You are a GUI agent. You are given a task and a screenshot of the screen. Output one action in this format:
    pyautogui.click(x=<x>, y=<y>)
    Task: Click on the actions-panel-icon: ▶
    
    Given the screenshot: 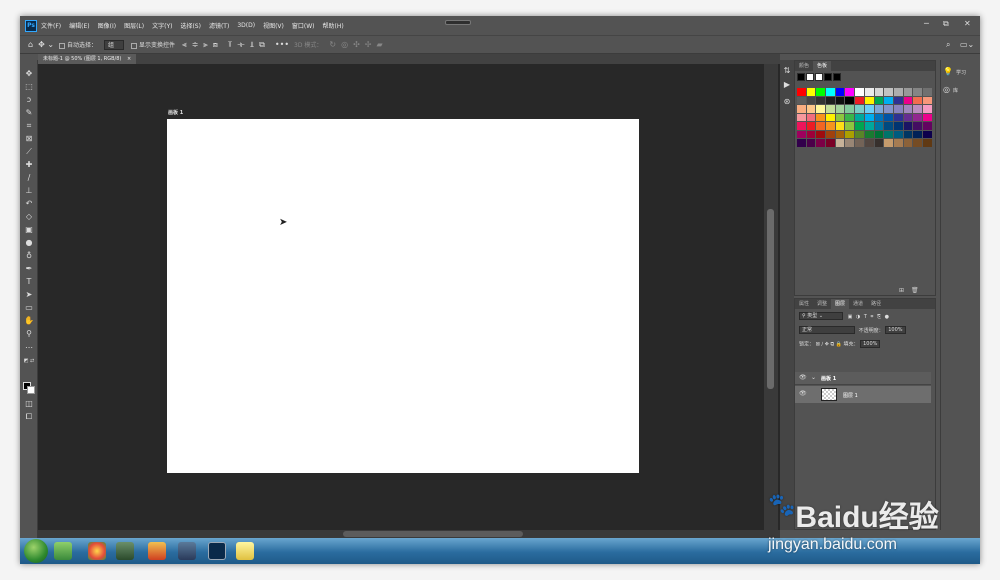 What is the action you would take?
    pyautogui.click(x=787, y=85)
    